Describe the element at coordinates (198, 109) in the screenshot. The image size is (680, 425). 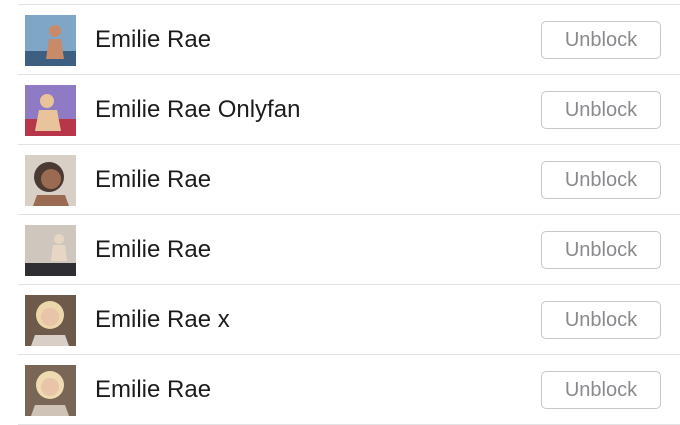
I see `blocked-user-name: Emilie Rae Onlyfan` at that location.